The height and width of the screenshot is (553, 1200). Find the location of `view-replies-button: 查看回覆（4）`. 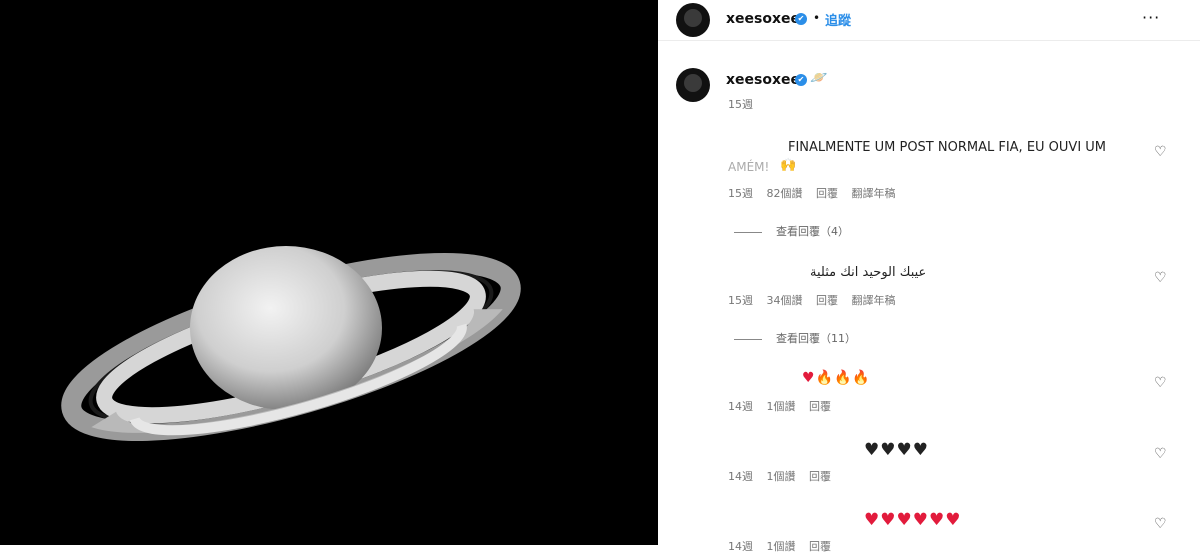

view-replies-button: 查看回覆（4） is located at coordinates (791, 231).